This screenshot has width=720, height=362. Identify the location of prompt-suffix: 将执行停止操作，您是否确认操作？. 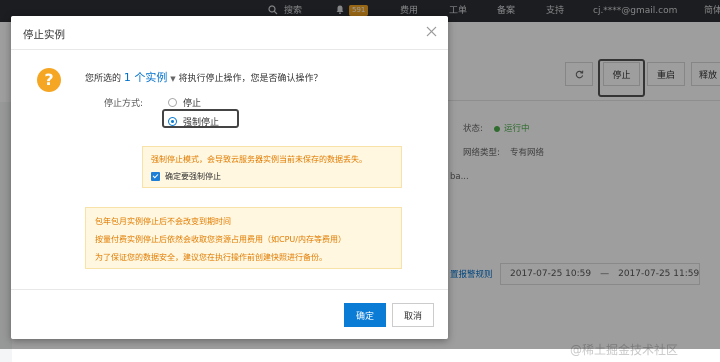
(250, 79).